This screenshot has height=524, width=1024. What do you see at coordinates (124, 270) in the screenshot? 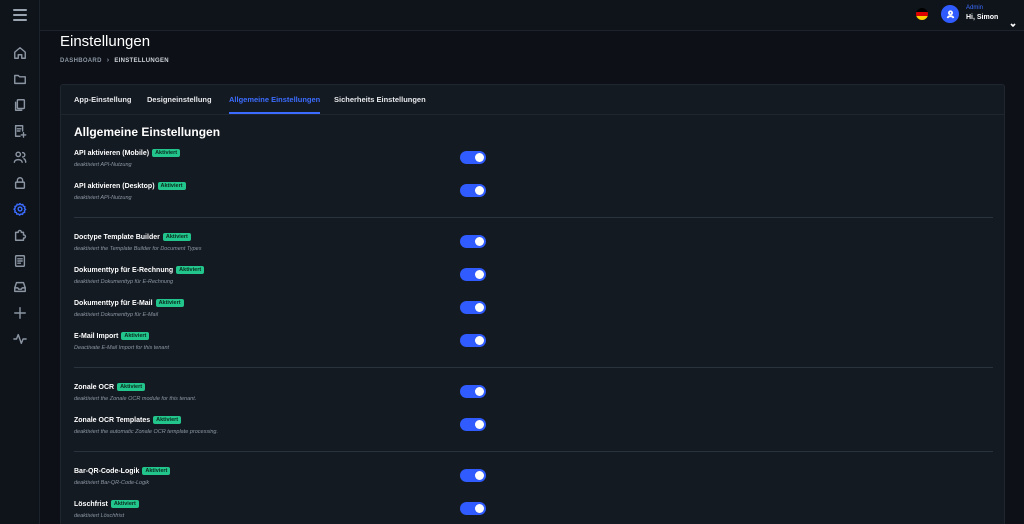
I see `setting-label: Dokumenttyp für E-Rechnung` at bounding box center [124, 270].